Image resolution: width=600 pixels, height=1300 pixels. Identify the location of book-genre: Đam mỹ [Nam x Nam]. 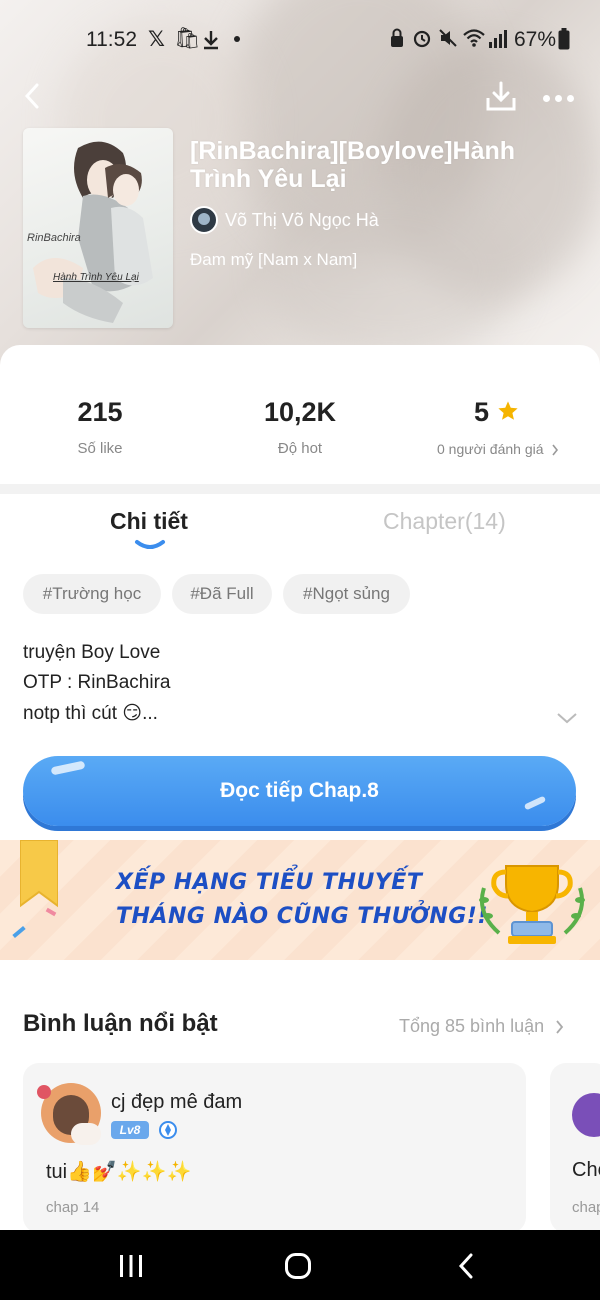
(274, 259).